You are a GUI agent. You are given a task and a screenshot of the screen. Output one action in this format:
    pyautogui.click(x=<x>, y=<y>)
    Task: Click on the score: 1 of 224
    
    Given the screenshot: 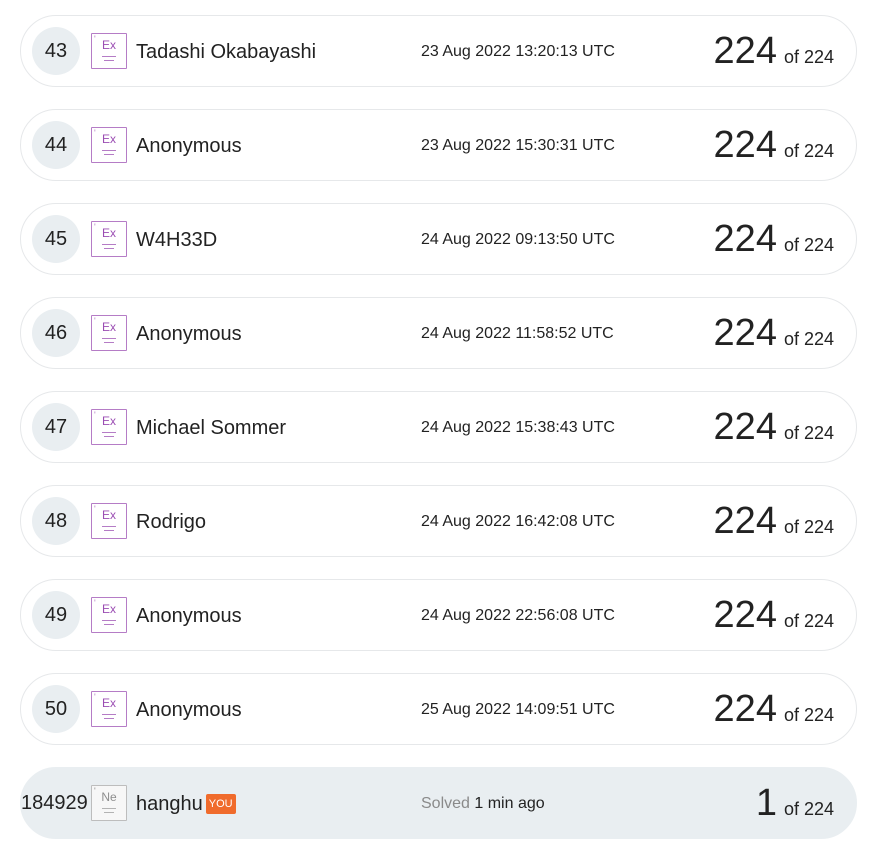 What is the action you would take?
    pyautogui.click(x=795, y=803)
    